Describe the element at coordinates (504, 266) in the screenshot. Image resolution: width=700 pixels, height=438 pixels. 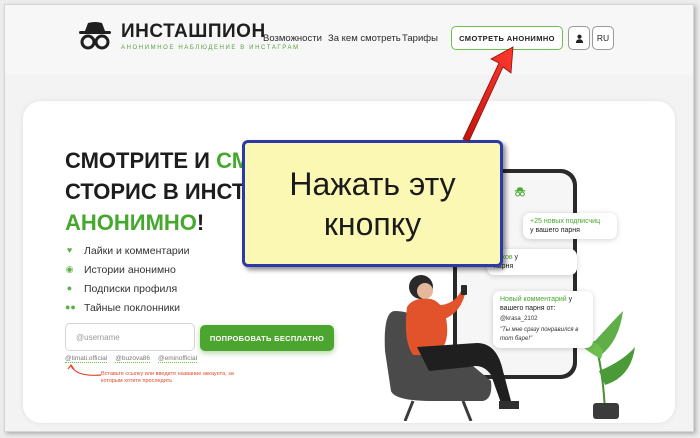
I see `notification-text: парня` at that location.